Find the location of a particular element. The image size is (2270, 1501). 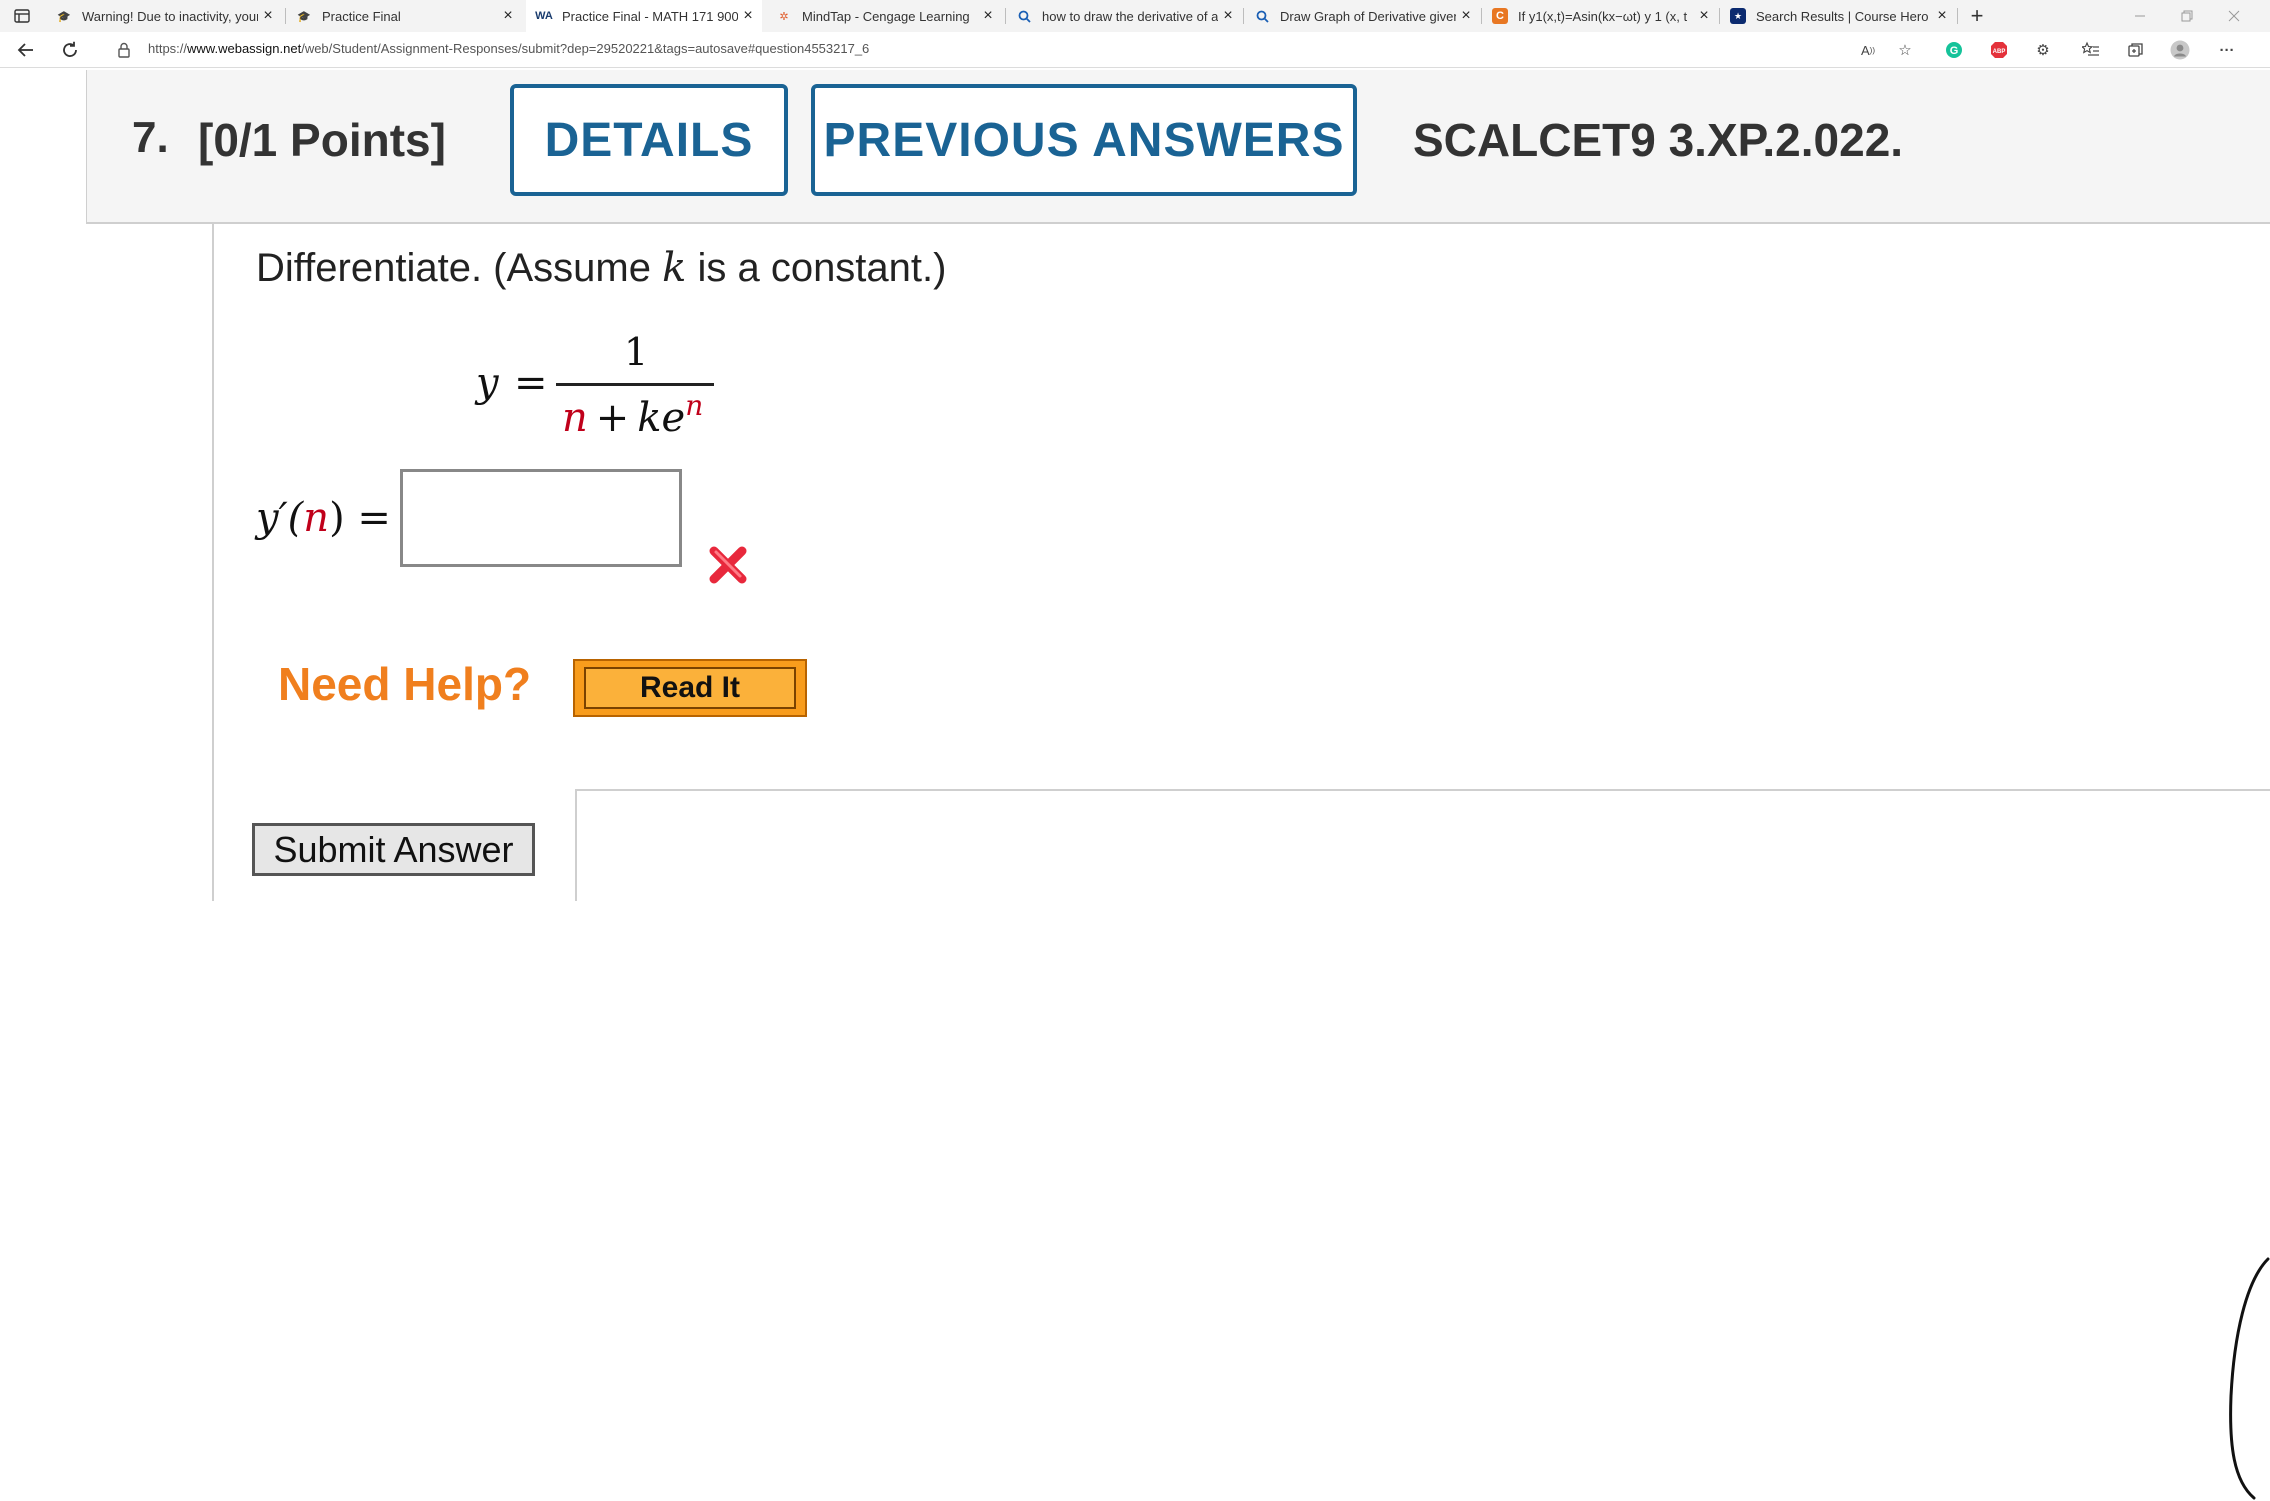

previous-answers-button: PREVIOUS ANSWERS is located at coordinates (1084, 140).